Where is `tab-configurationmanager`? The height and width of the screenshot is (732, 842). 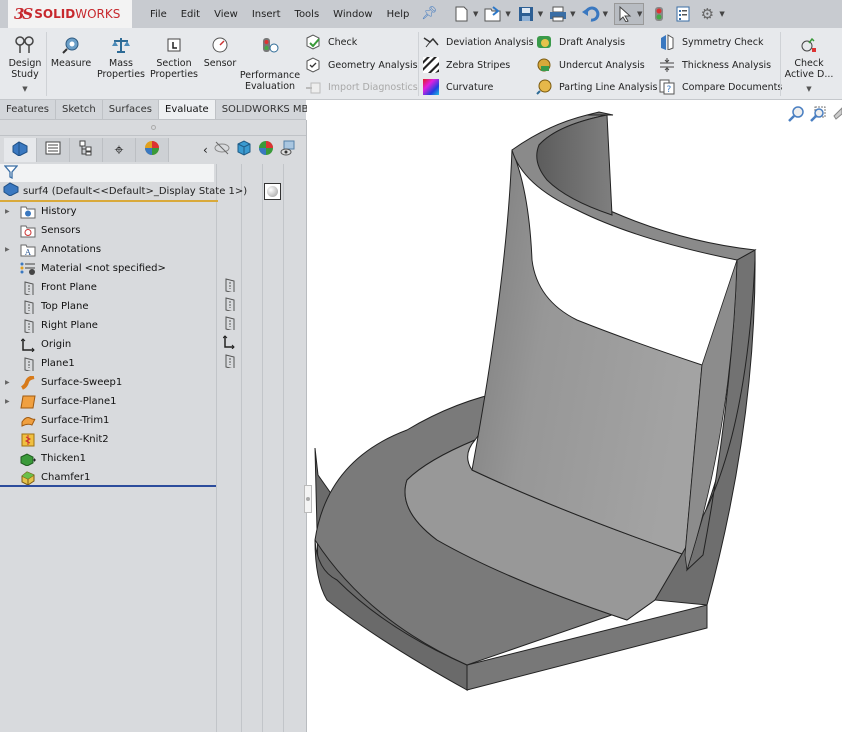 tab-configurationmanager is located at coordinates (86, 150).